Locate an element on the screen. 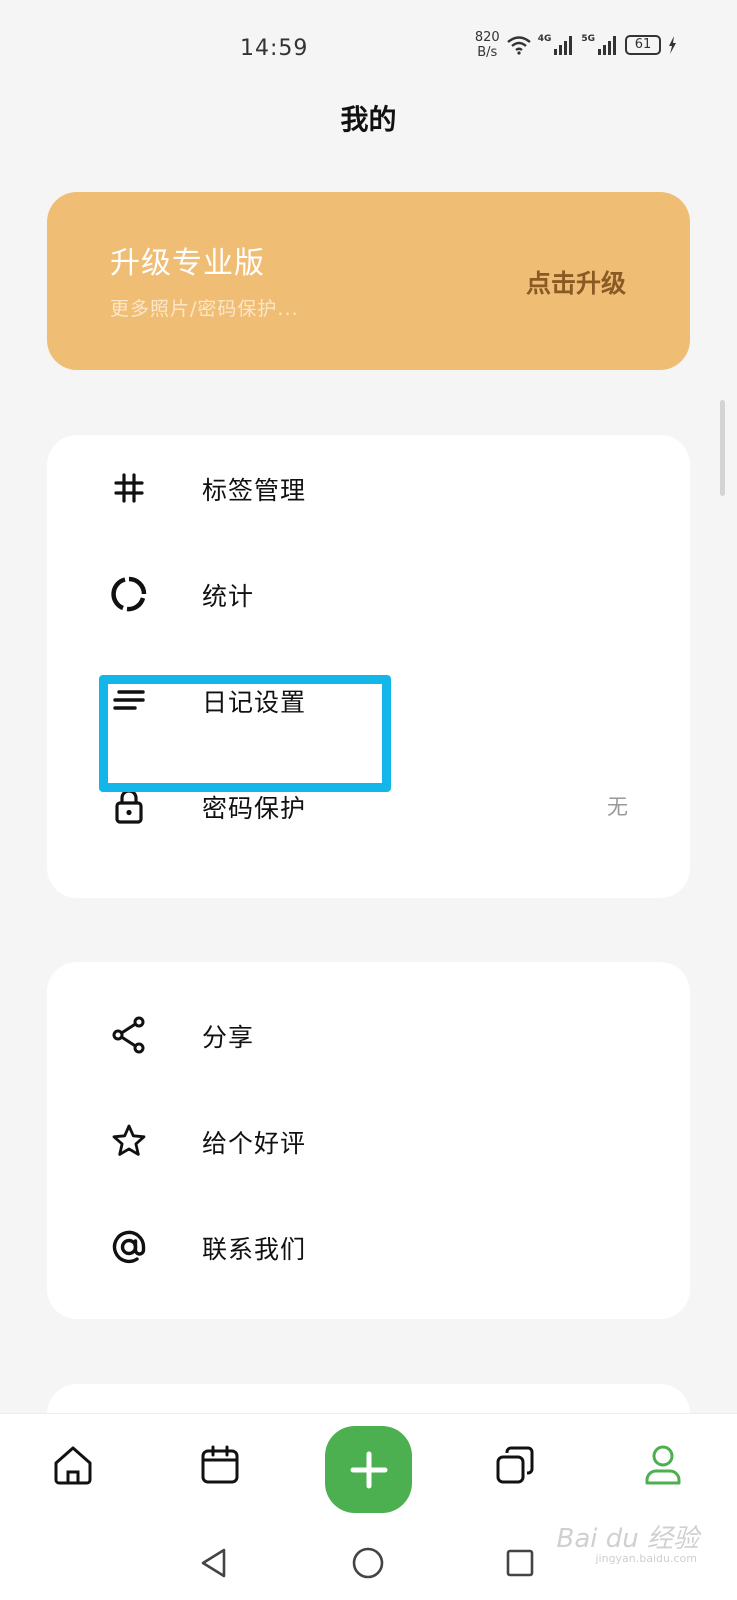 Image resolution: width=737 pixels, height=1600 pixels. stats-ring-icon is located at coordinates (129, 594).